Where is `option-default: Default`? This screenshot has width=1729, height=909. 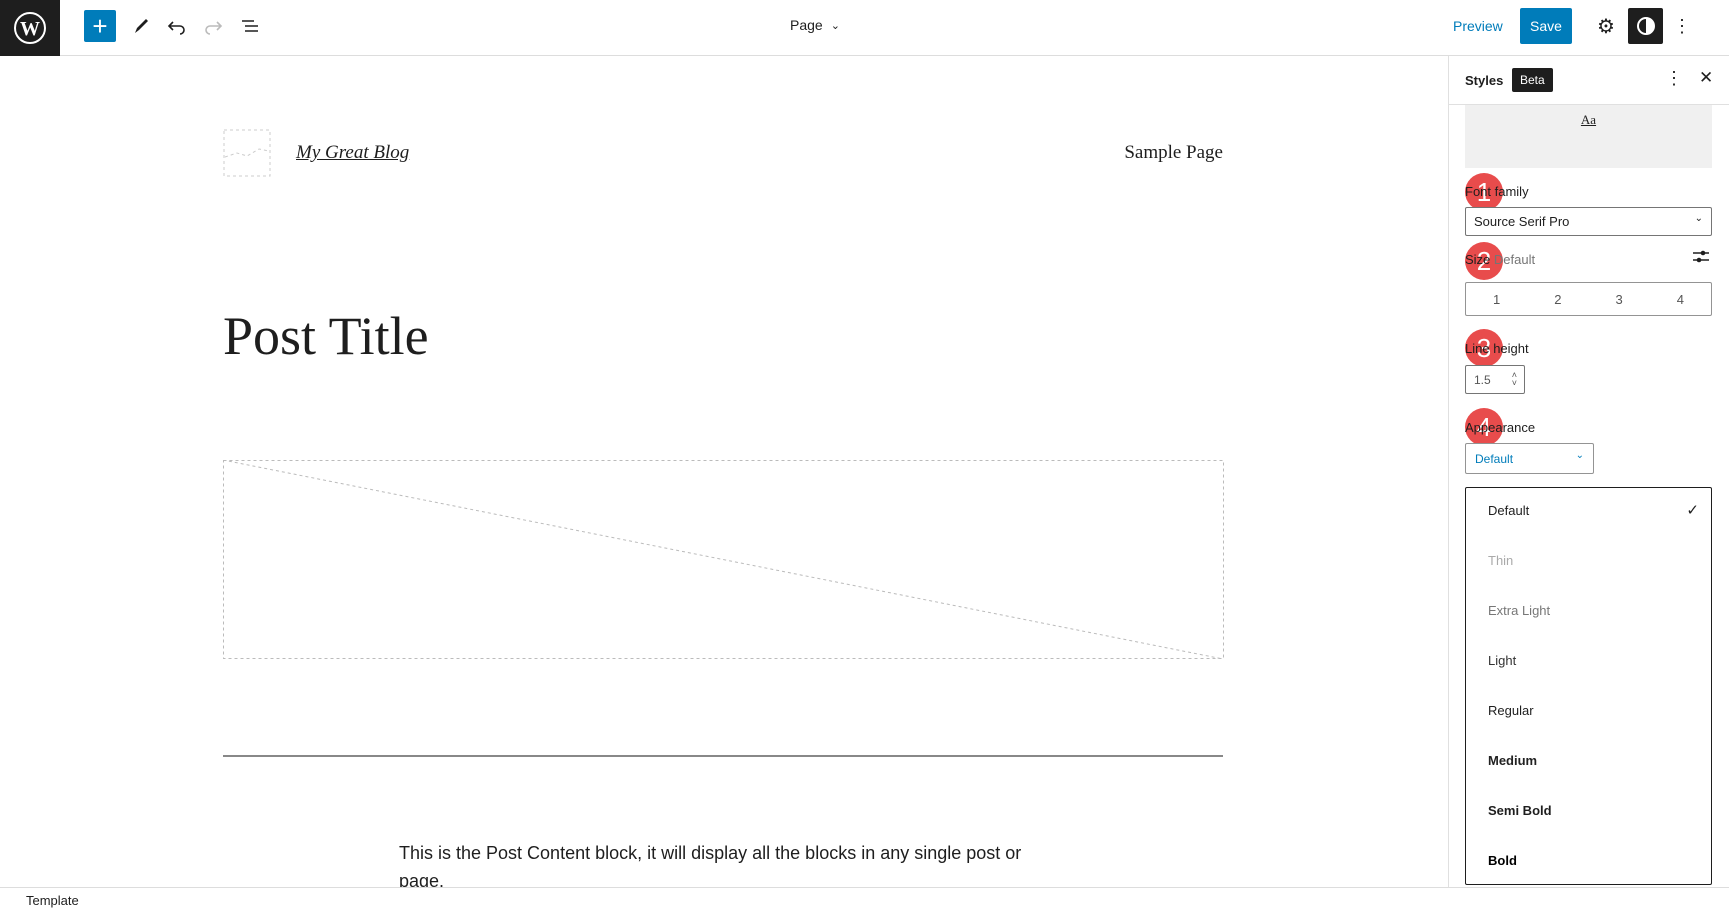 option-default: Default is located at coordinates (1508, 510).